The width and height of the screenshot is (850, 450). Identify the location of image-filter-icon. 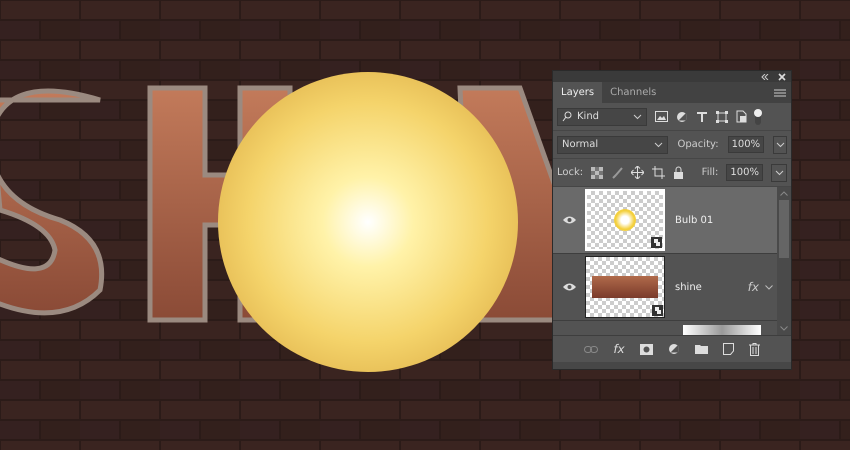
(661, 116).